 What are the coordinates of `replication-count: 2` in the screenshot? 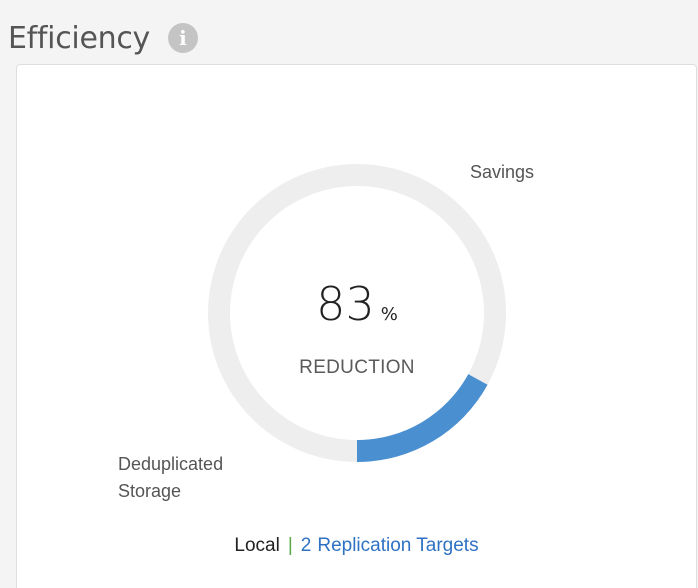 It's located at (306, 545).